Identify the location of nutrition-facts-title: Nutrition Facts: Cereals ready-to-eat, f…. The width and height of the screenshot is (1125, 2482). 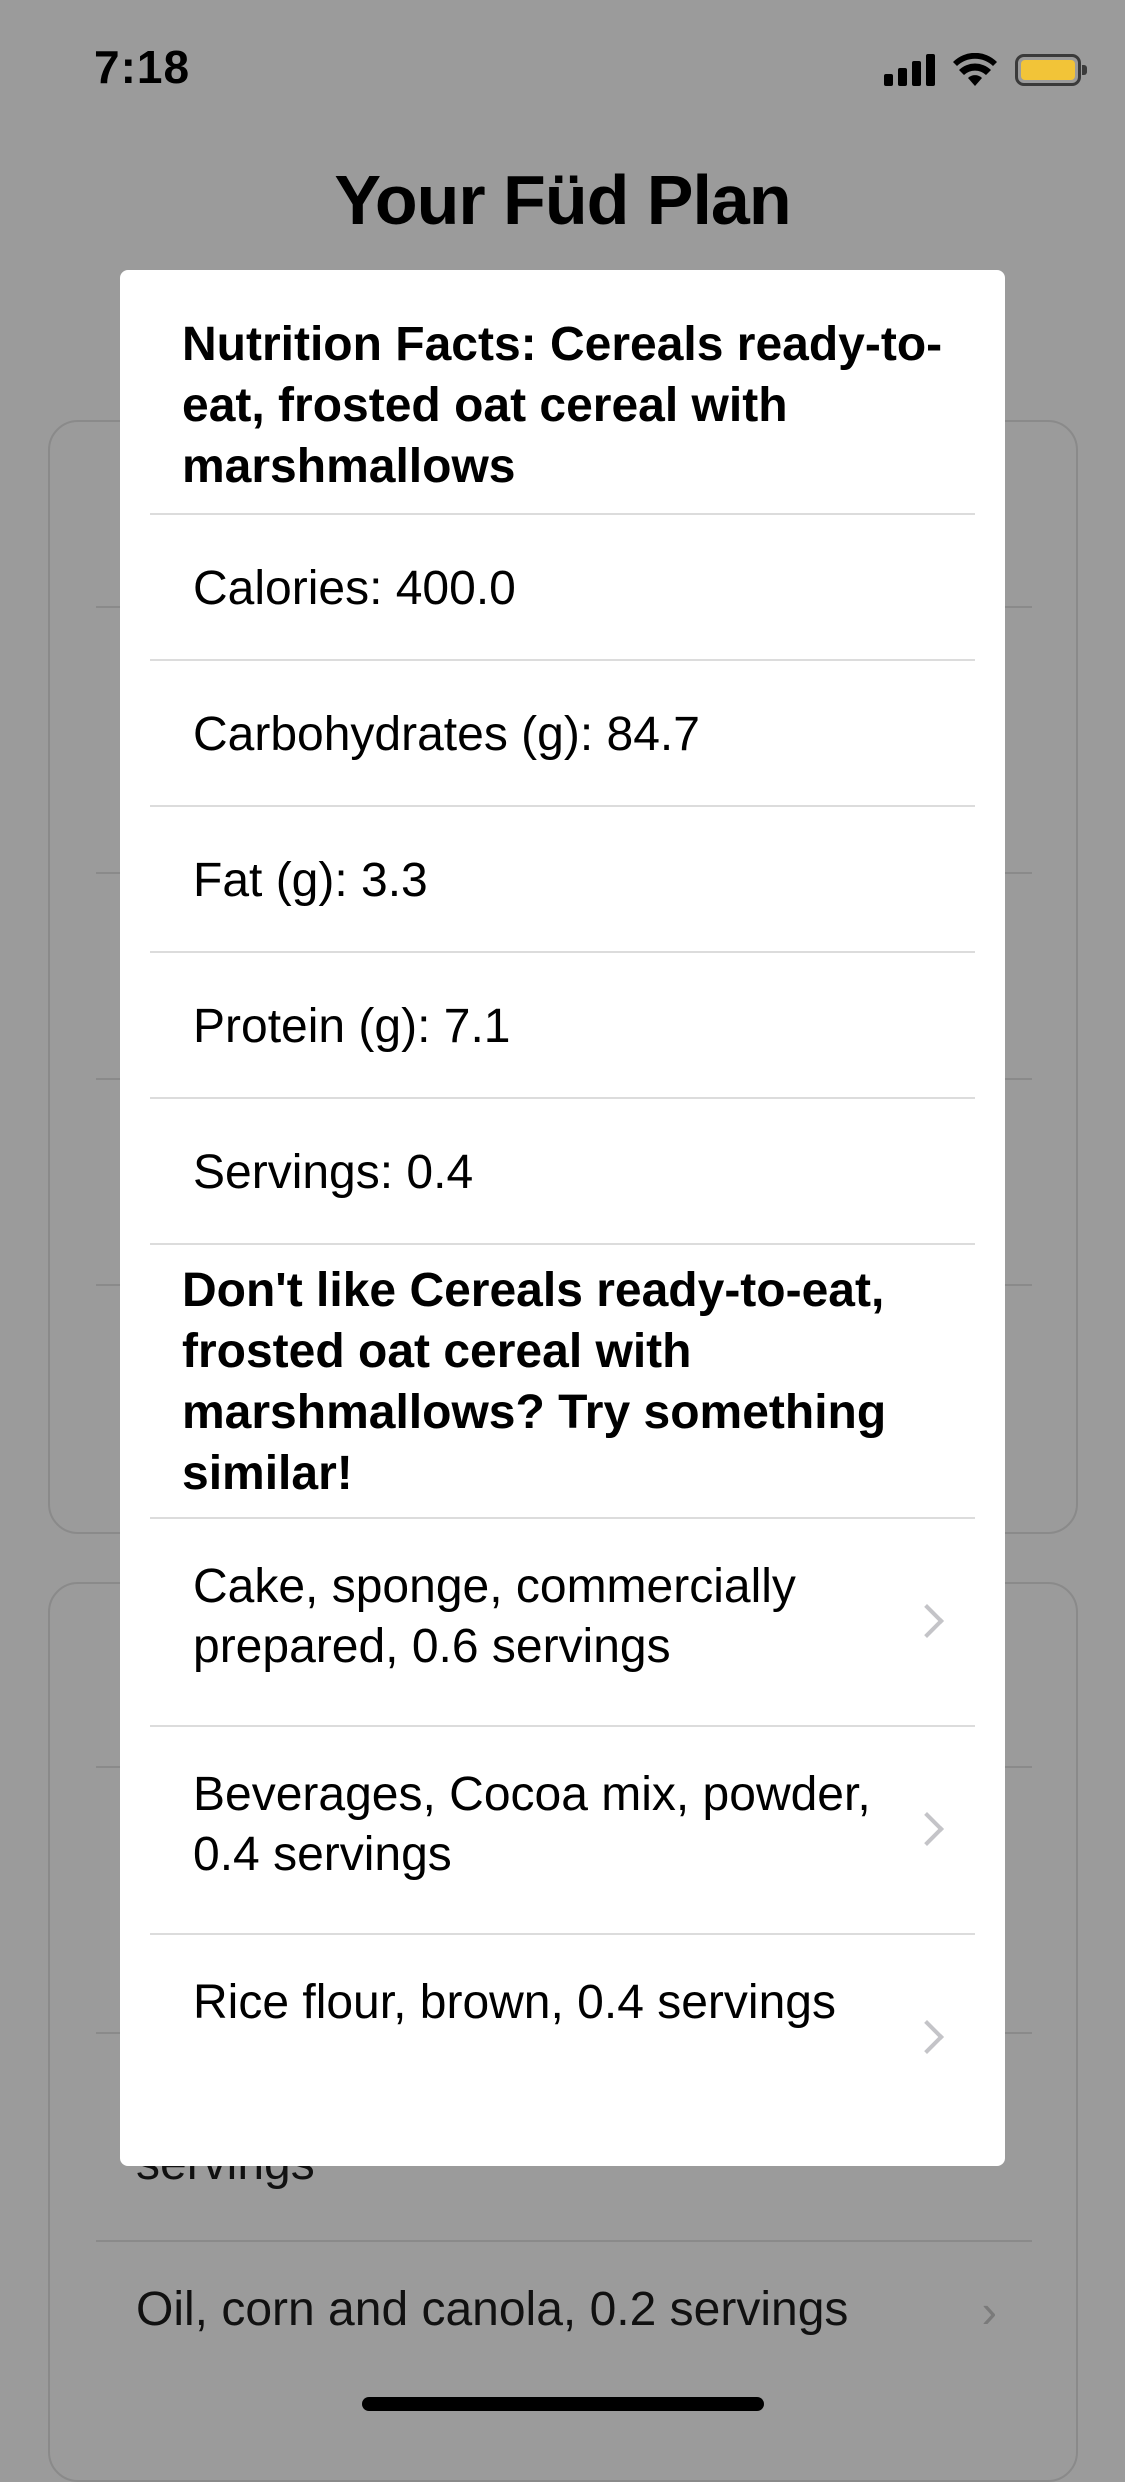
(562, 405).